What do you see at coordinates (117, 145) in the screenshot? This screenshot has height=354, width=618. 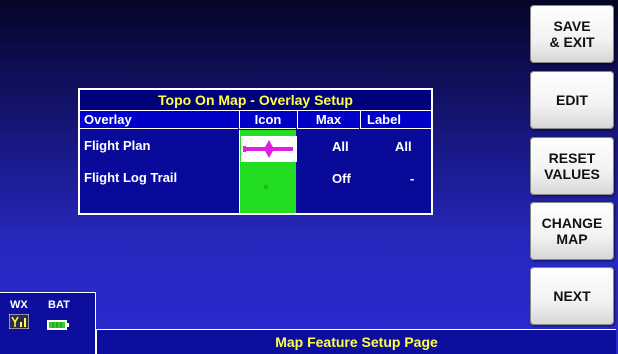 I see `row-flight-plan-name: Flight Plan` at bounding box center [117, 145].